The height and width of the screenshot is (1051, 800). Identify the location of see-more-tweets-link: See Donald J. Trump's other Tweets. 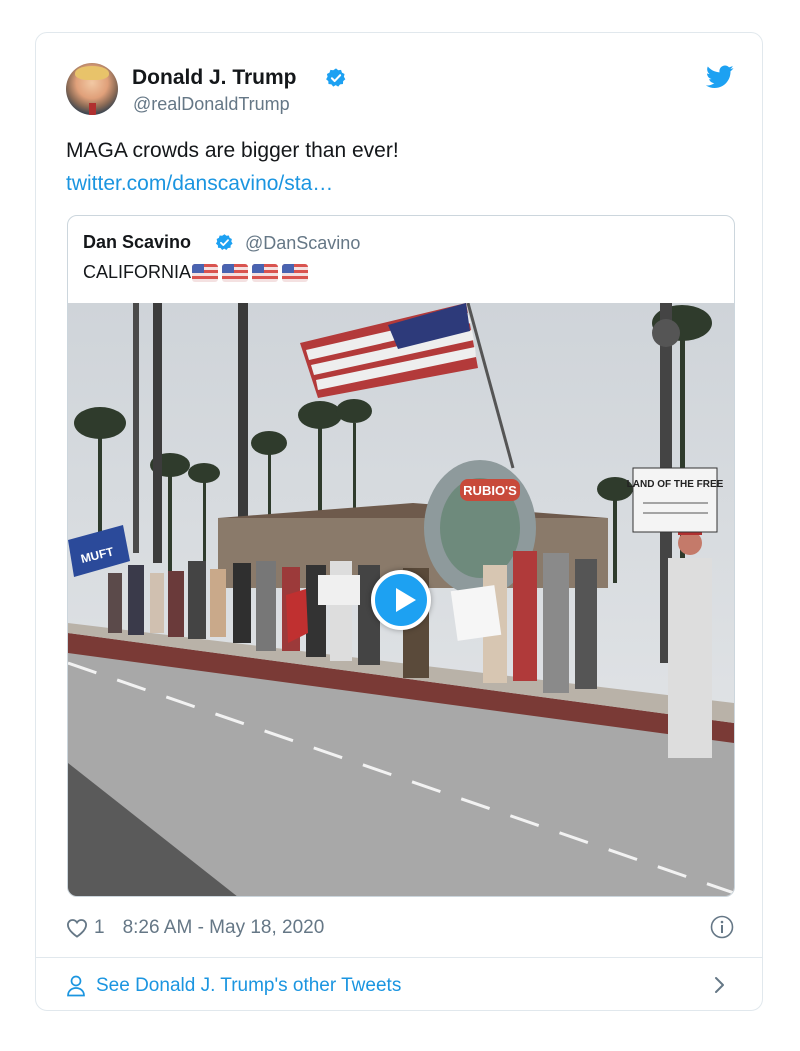
(233, 986).